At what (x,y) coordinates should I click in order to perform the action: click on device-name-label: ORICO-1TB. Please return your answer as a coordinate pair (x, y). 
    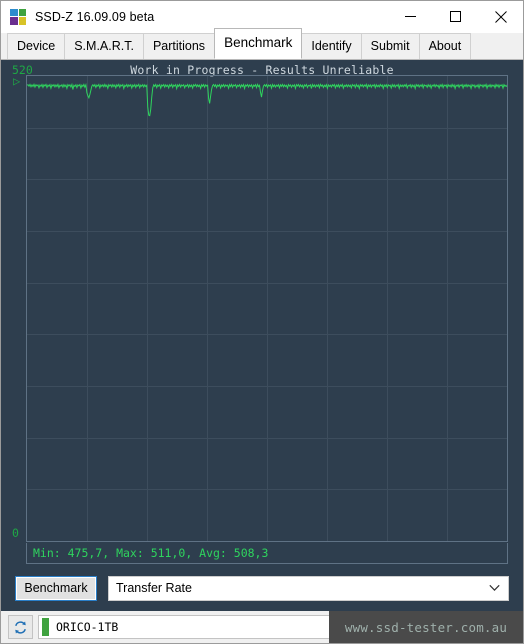
    Looking at the image, I should click on (87, 627).